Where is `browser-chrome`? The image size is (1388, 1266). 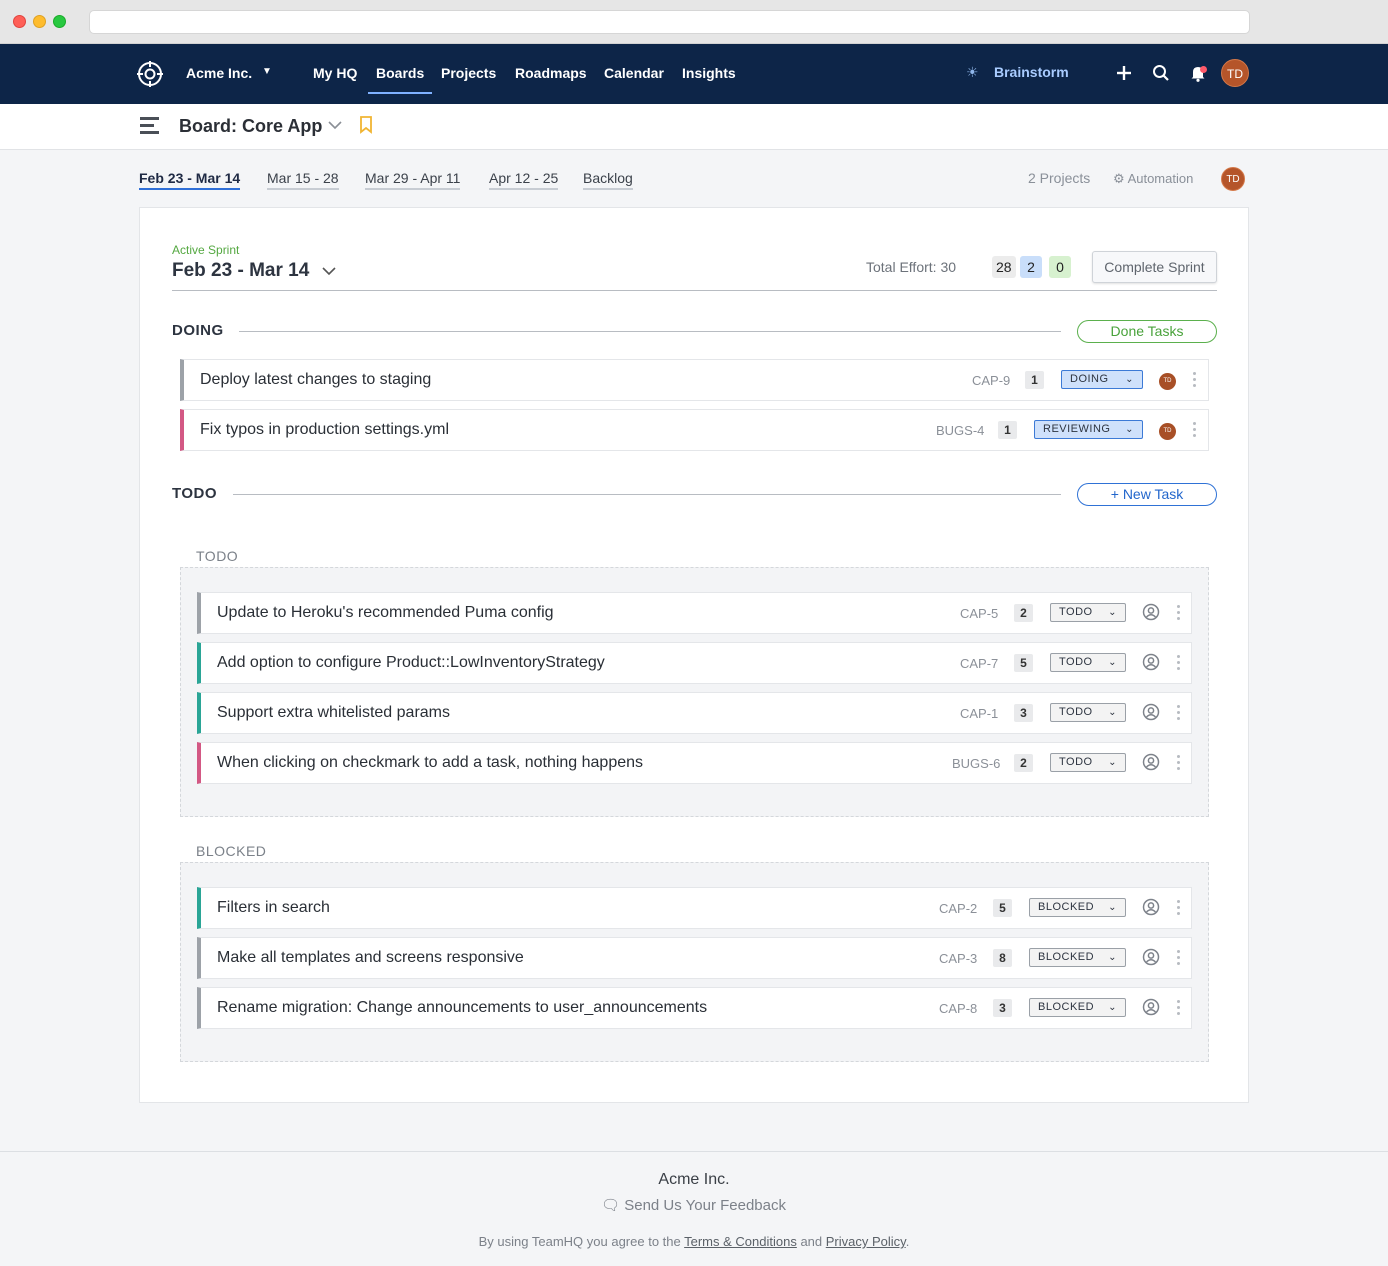 browser-chrome is located at coordinates (694, 22).